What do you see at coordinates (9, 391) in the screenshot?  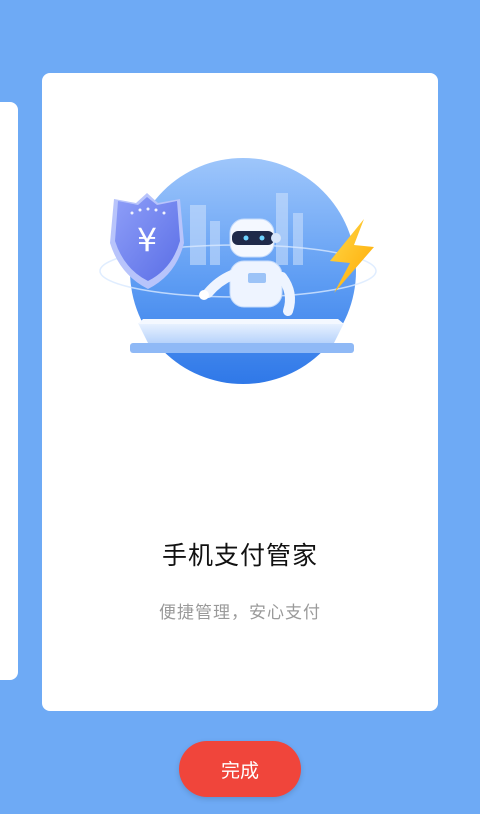 I see `previous-card-edge` at bounding box center [9, 391].